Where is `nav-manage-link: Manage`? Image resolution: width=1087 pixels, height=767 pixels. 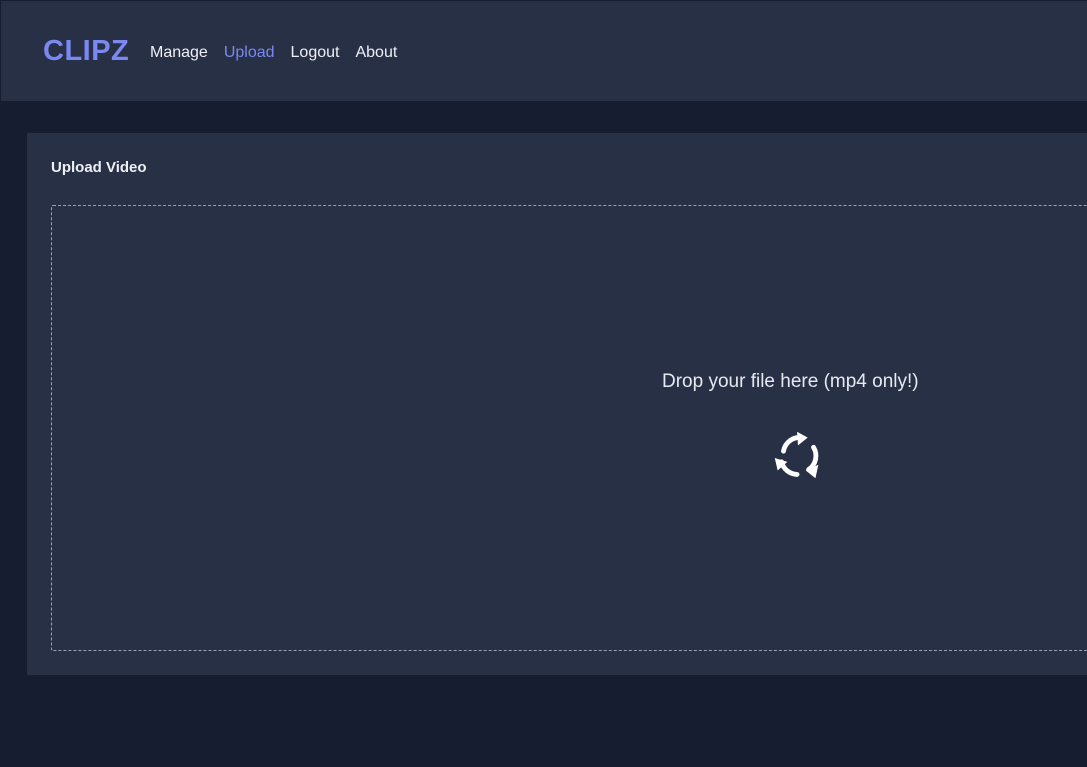
nav-manage-link: Manage is located at coordinates (179, 53).